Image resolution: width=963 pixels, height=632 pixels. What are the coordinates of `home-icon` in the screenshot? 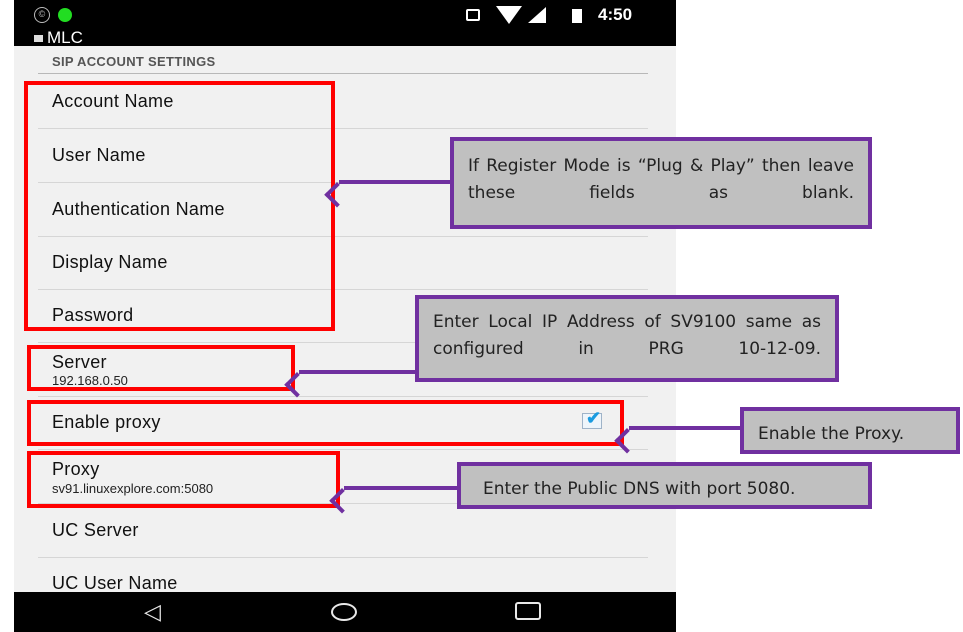 It's located at (344, 612).